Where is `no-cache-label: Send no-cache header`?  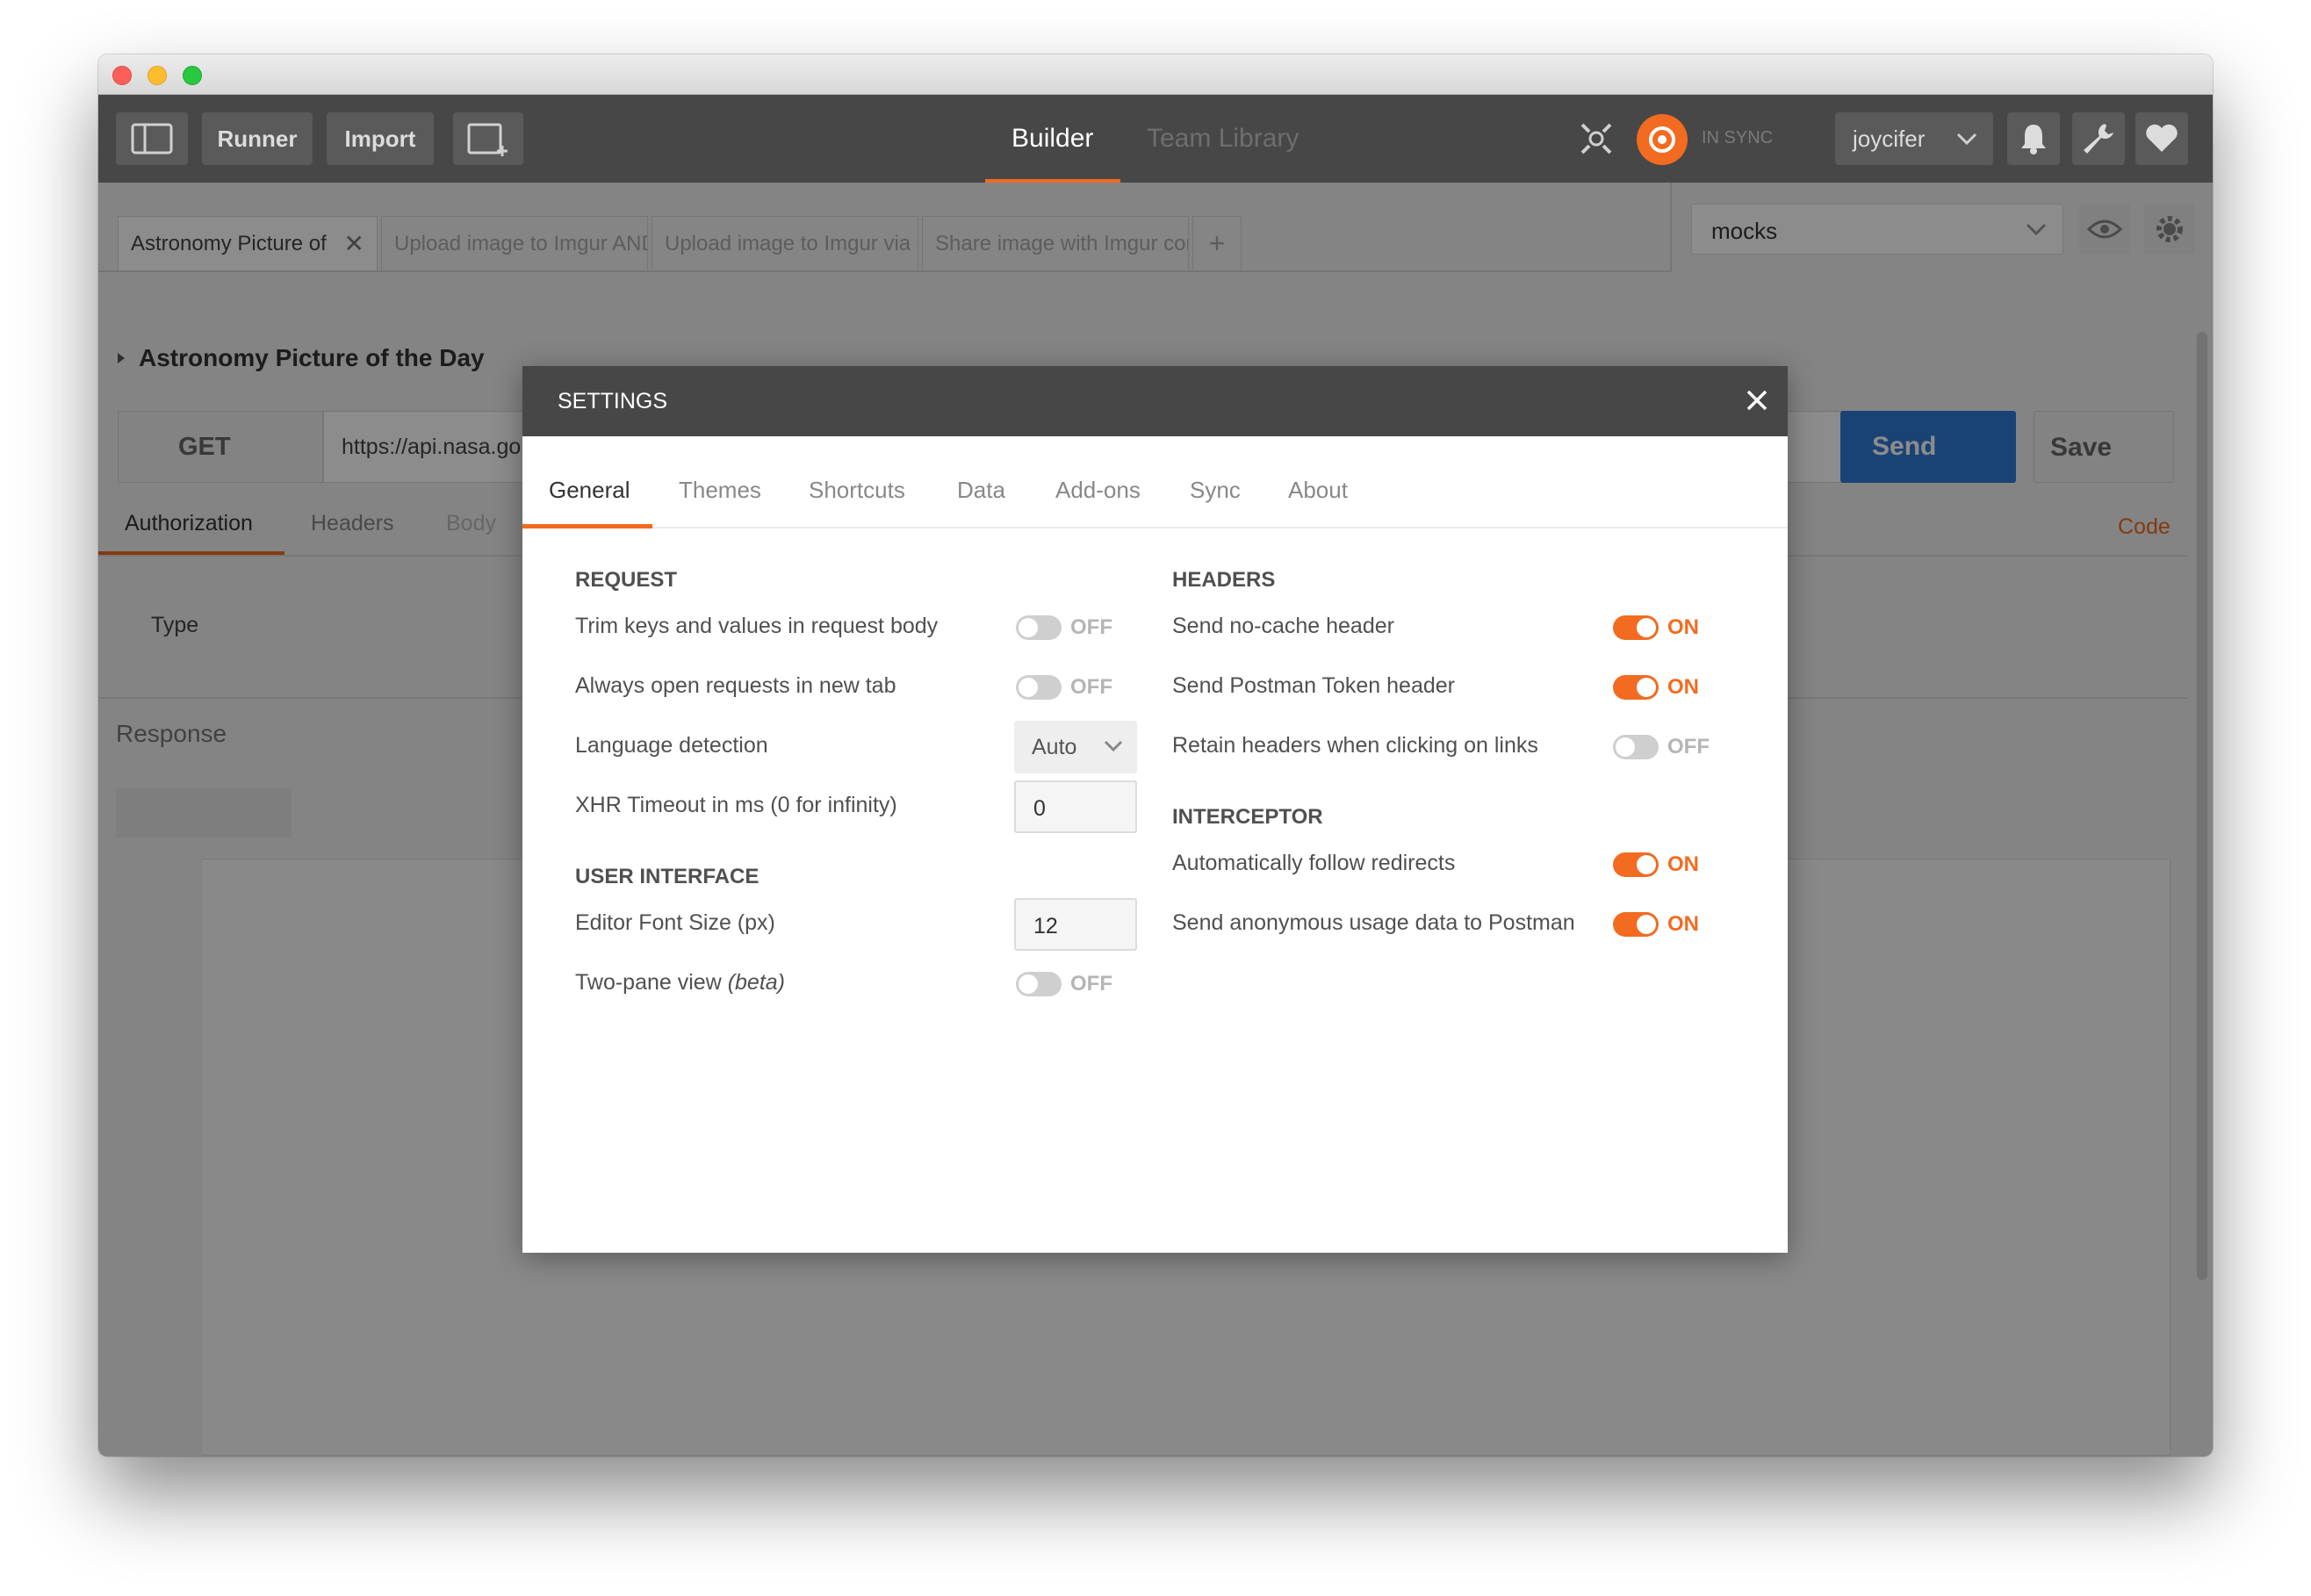 no-cache-label: Send no-cache header is located at coordinates (1283, 626).